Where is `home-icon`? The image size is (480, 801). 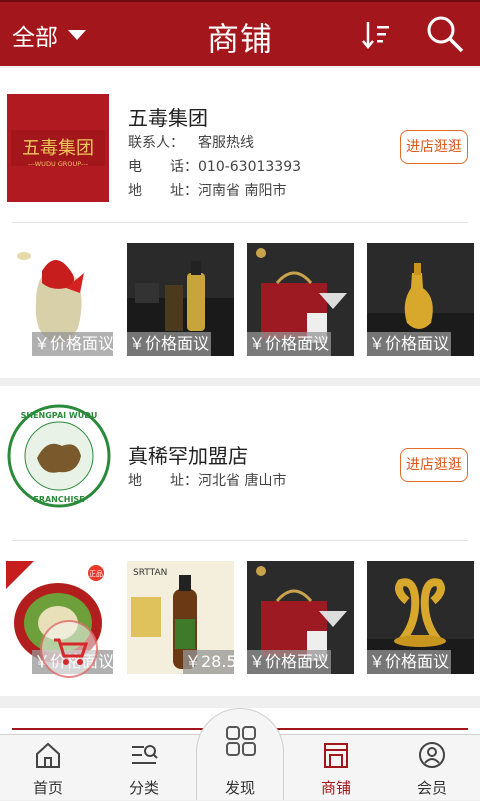
home-icon is located at coordinates (48, 755).